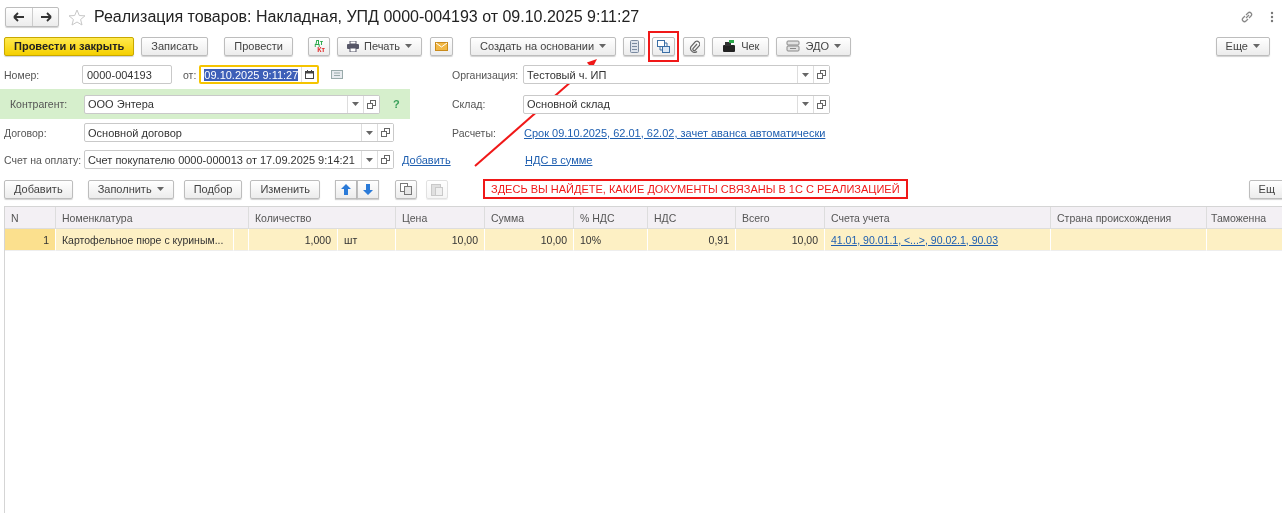 This screenshot has height=513, width=1282. I want to click on dropdown-button: ЭДО, so click(813, 46).